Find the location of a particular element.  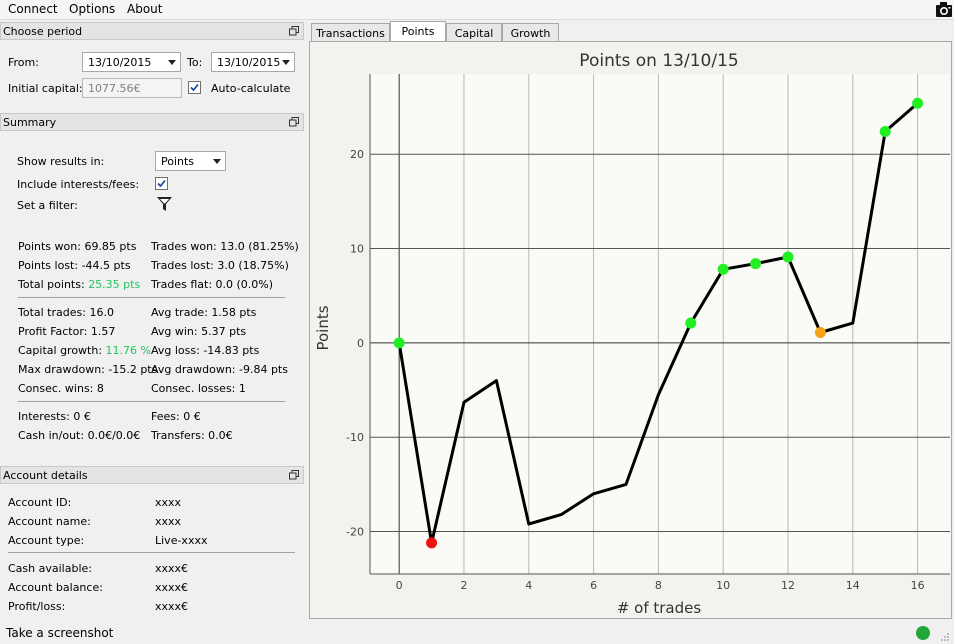

tab-capital: Capital is located at coordinates (474, 32).